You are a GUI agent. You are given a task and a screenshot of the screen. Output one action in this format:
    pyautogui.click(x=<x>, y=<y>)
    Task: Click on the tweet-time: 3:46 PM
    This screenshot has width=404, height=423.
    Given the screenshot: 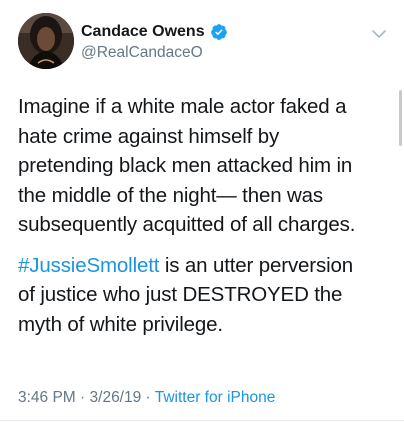 What is the action you would take?
    pyautogui.click(x=47, y=397)
    